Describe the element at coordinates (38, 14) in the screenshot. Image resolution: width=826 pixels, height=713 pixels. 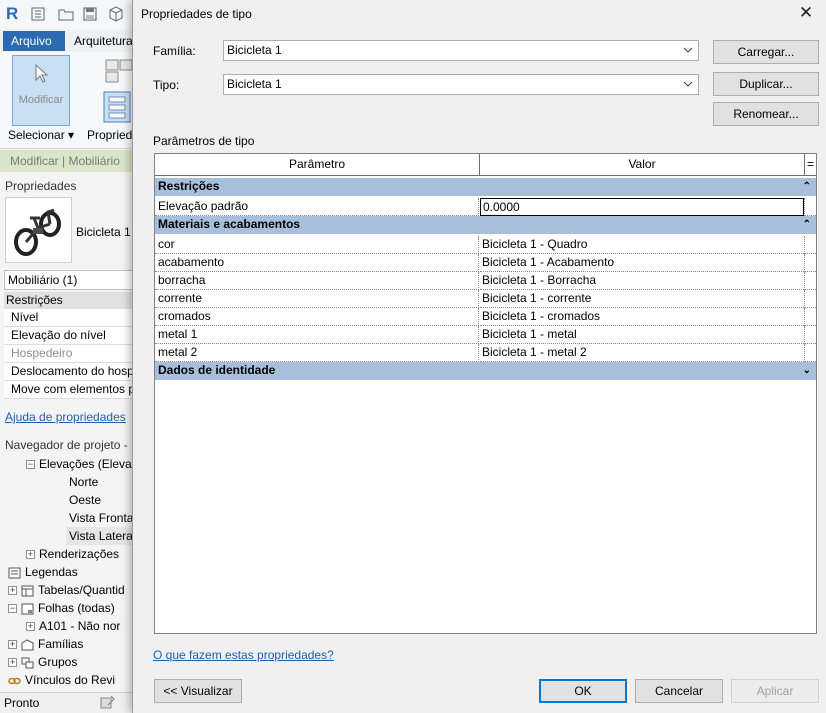
I see `properties-small-icon` at that location.